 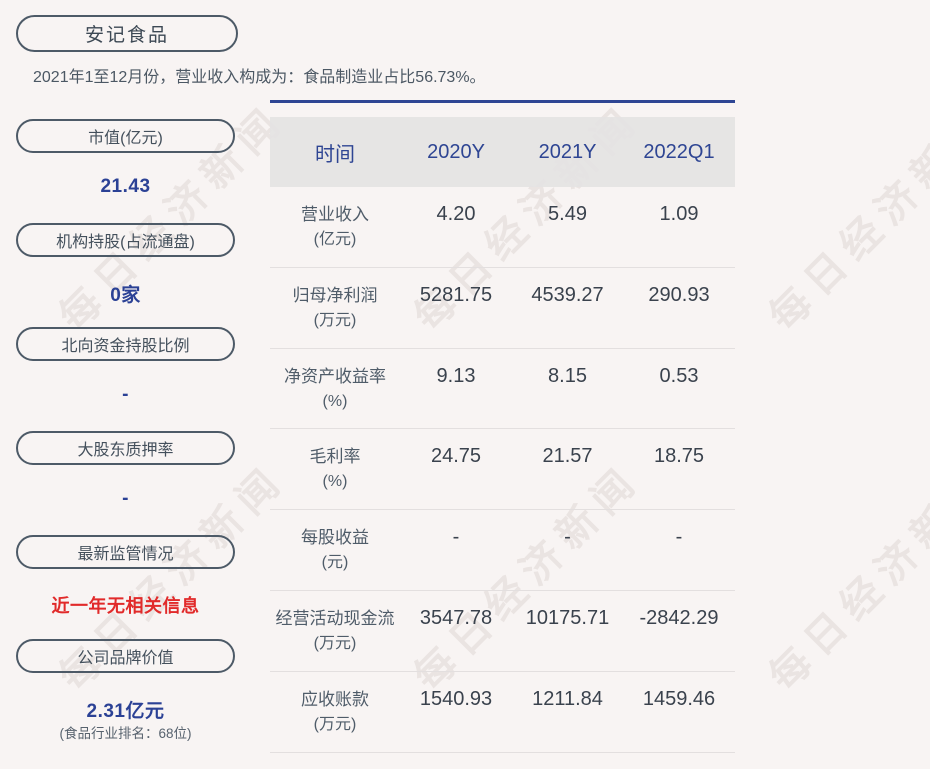 What do you see at coordinates (567, 698) in the screenshot?
I see `row-value-2021: 1211.84` at bounding box center [567, 698].